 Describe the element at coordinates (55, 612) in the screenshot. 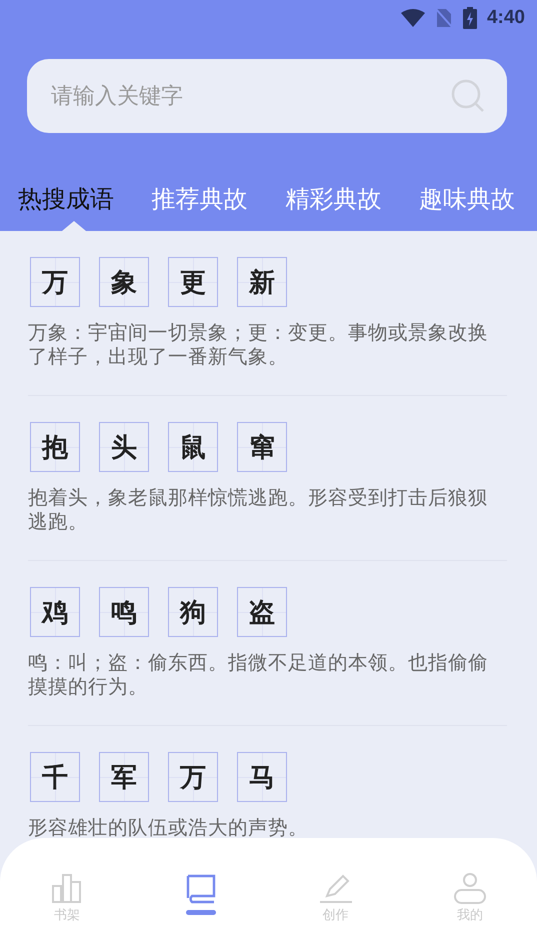

I see `idiom-character: 鸡` at that location.